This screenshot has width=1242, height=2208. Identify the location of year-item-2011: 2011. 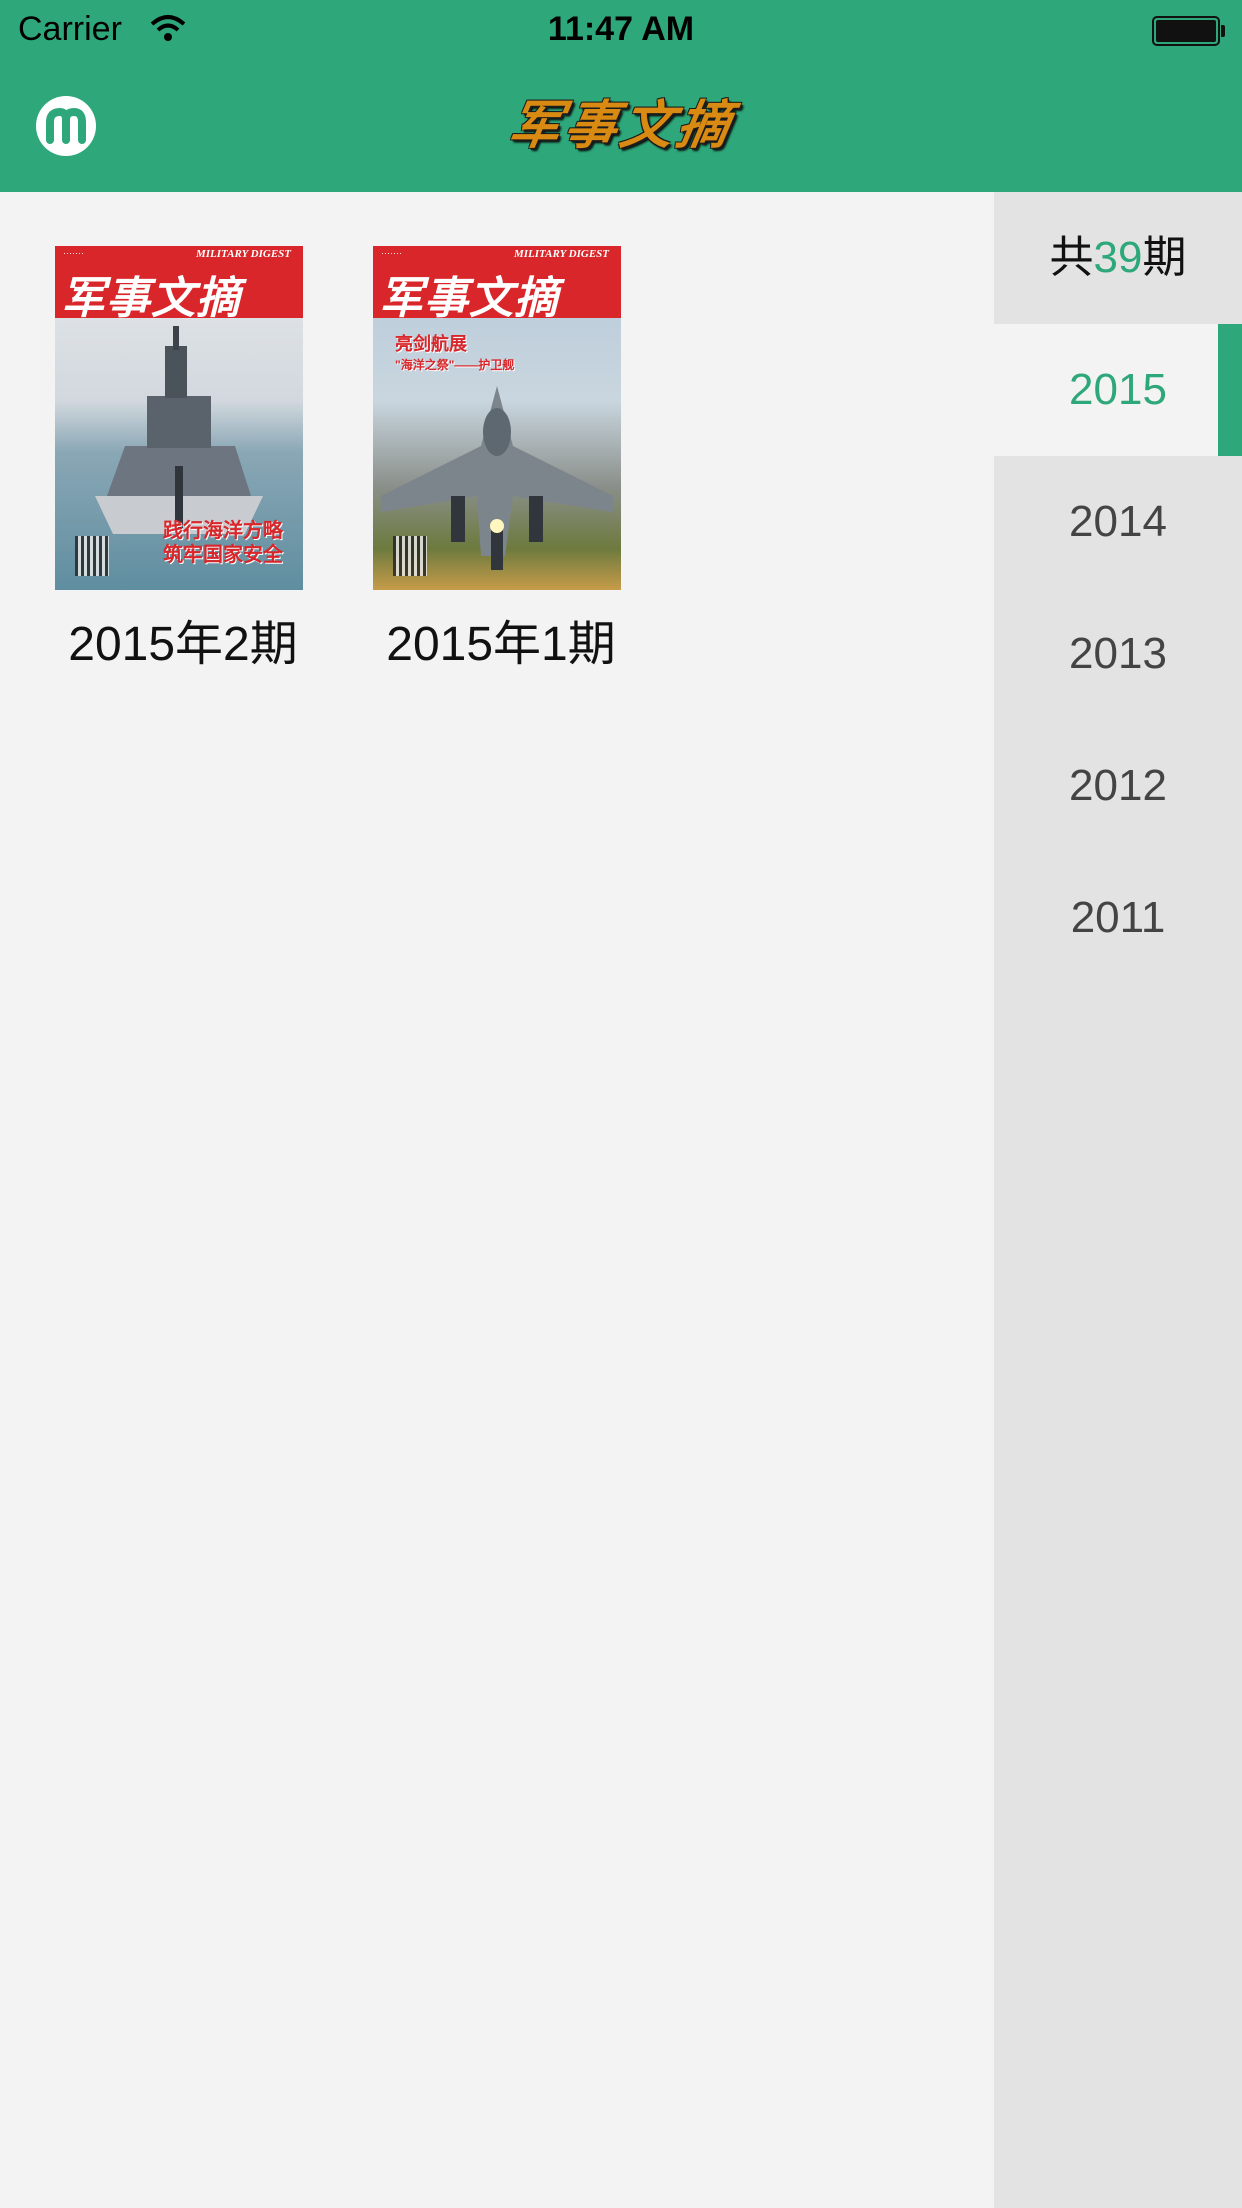
(1118, 918).